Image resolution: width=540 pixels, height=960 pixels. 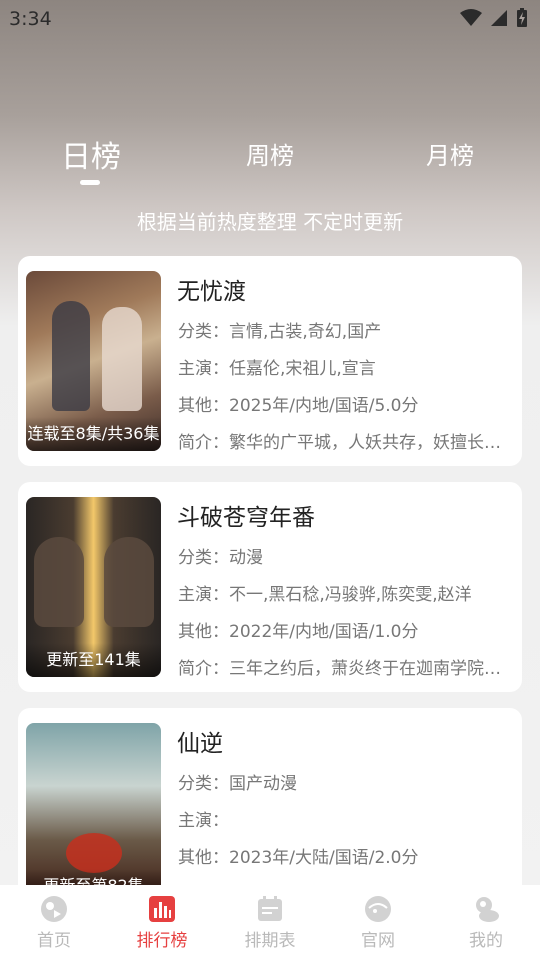 I want to click on nav-ranking: 排行榜, so click(x=162, y=922).